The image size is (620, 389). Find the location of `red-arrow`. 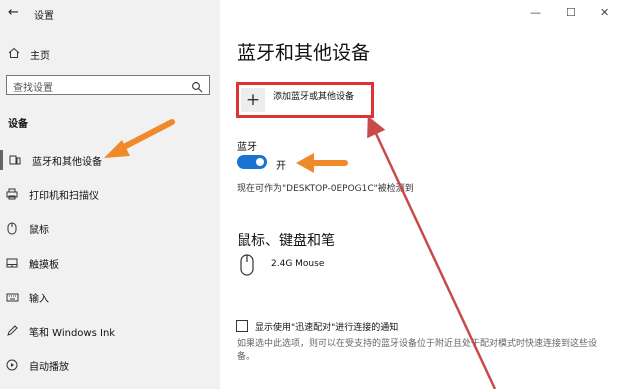

red-arrow is located at coordinates (432, 252).